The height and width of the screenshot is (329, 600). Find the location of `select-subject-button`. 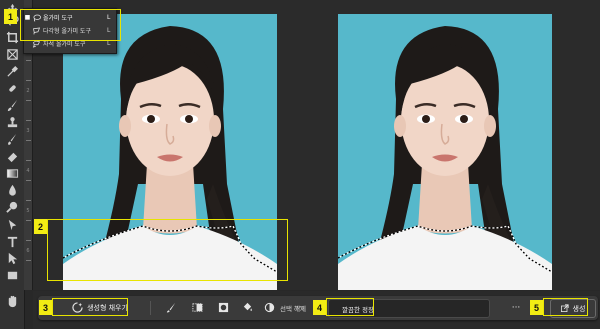

select-subject-button is located at coordinates (171, 308).